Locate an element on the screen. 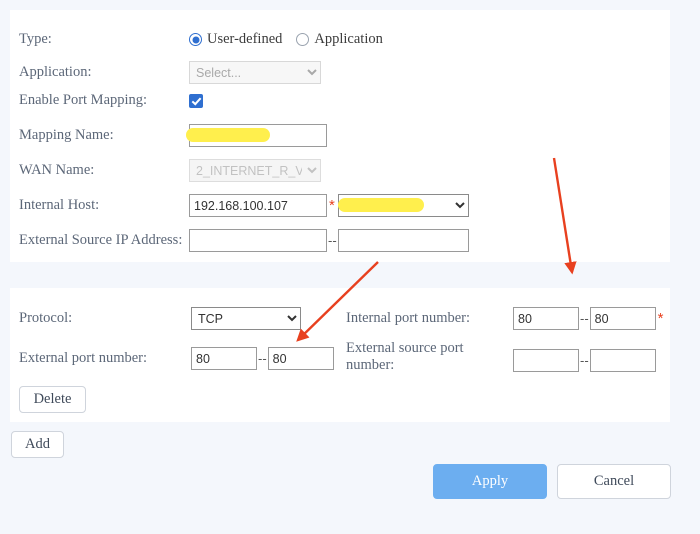 The height and width of the screenshot is (534, 700). delete-button: Delete is located at coordinates (52, 399).